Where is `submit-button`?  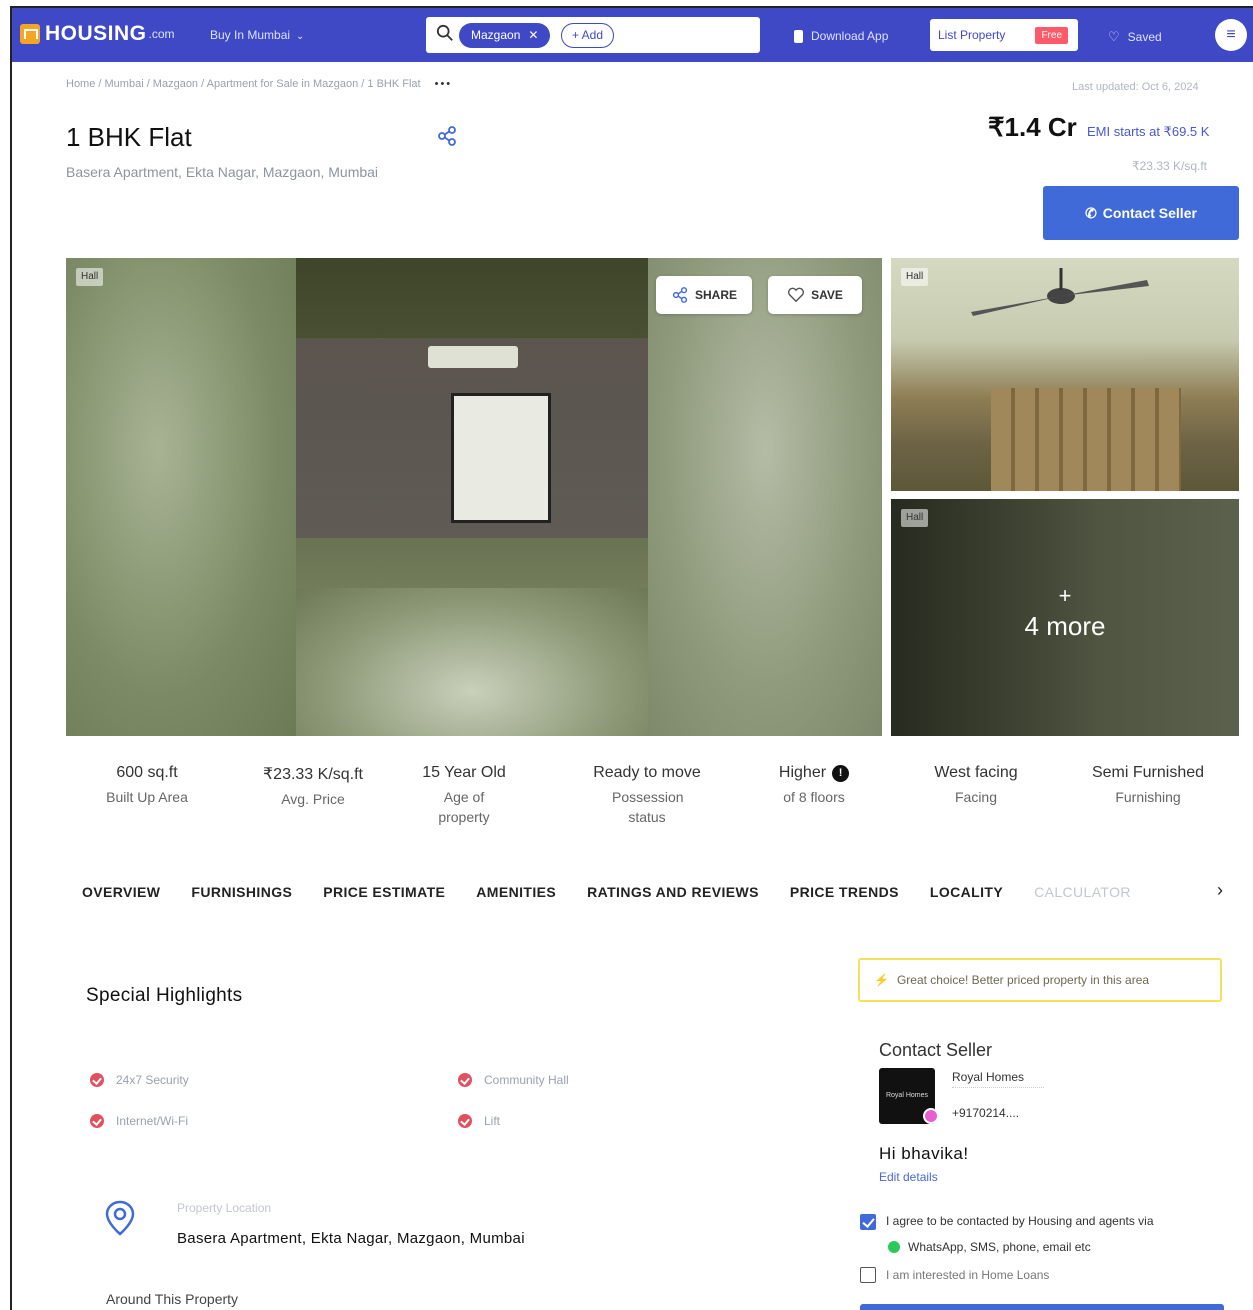 submit-button is located at coordinates (1042, 1307).